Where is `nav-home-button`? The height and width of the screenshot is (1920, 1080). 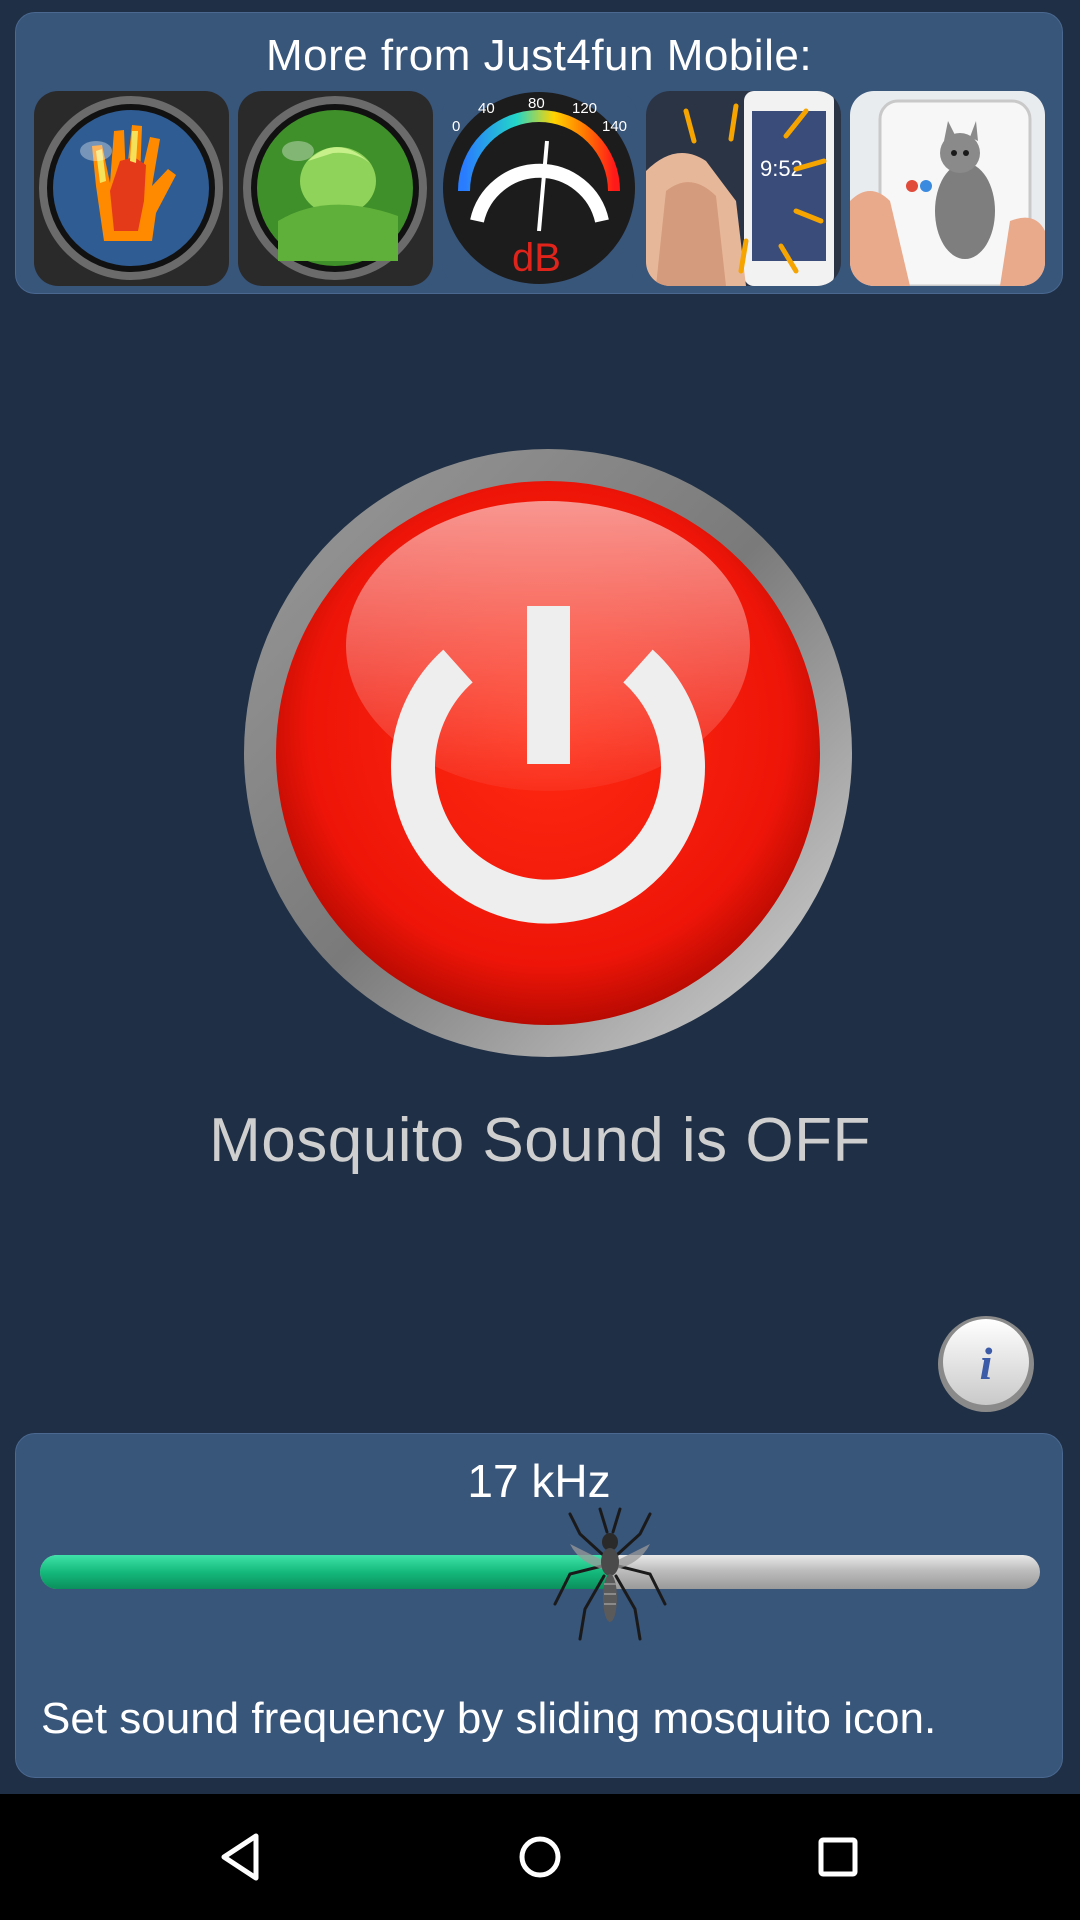
nav-home-button is located at coordinates (540, 1857).